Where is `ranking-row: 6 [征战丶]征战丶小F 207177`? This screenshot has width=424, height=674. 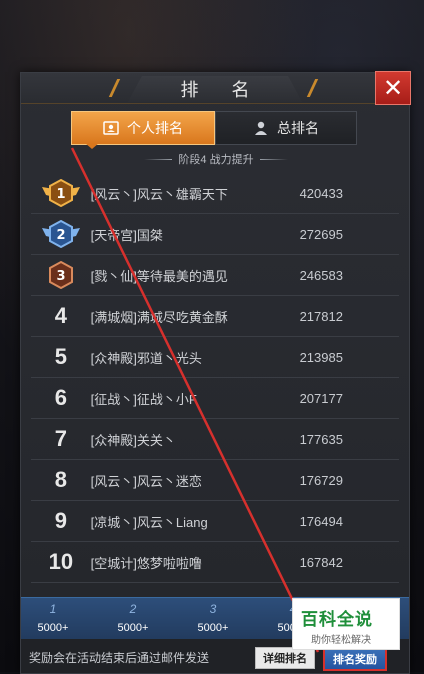
ranking-row: 6 [征战丶]征战丶小F 207177 is located at coordinates (215, 398).